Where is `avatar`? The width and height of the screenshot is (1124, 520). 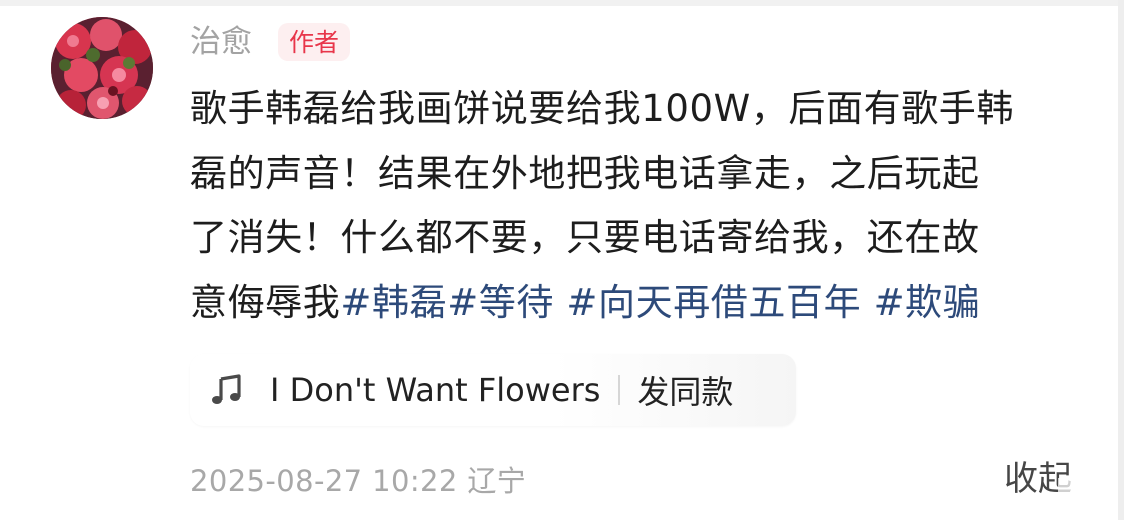
avatar is located at coordinates (102, 68).